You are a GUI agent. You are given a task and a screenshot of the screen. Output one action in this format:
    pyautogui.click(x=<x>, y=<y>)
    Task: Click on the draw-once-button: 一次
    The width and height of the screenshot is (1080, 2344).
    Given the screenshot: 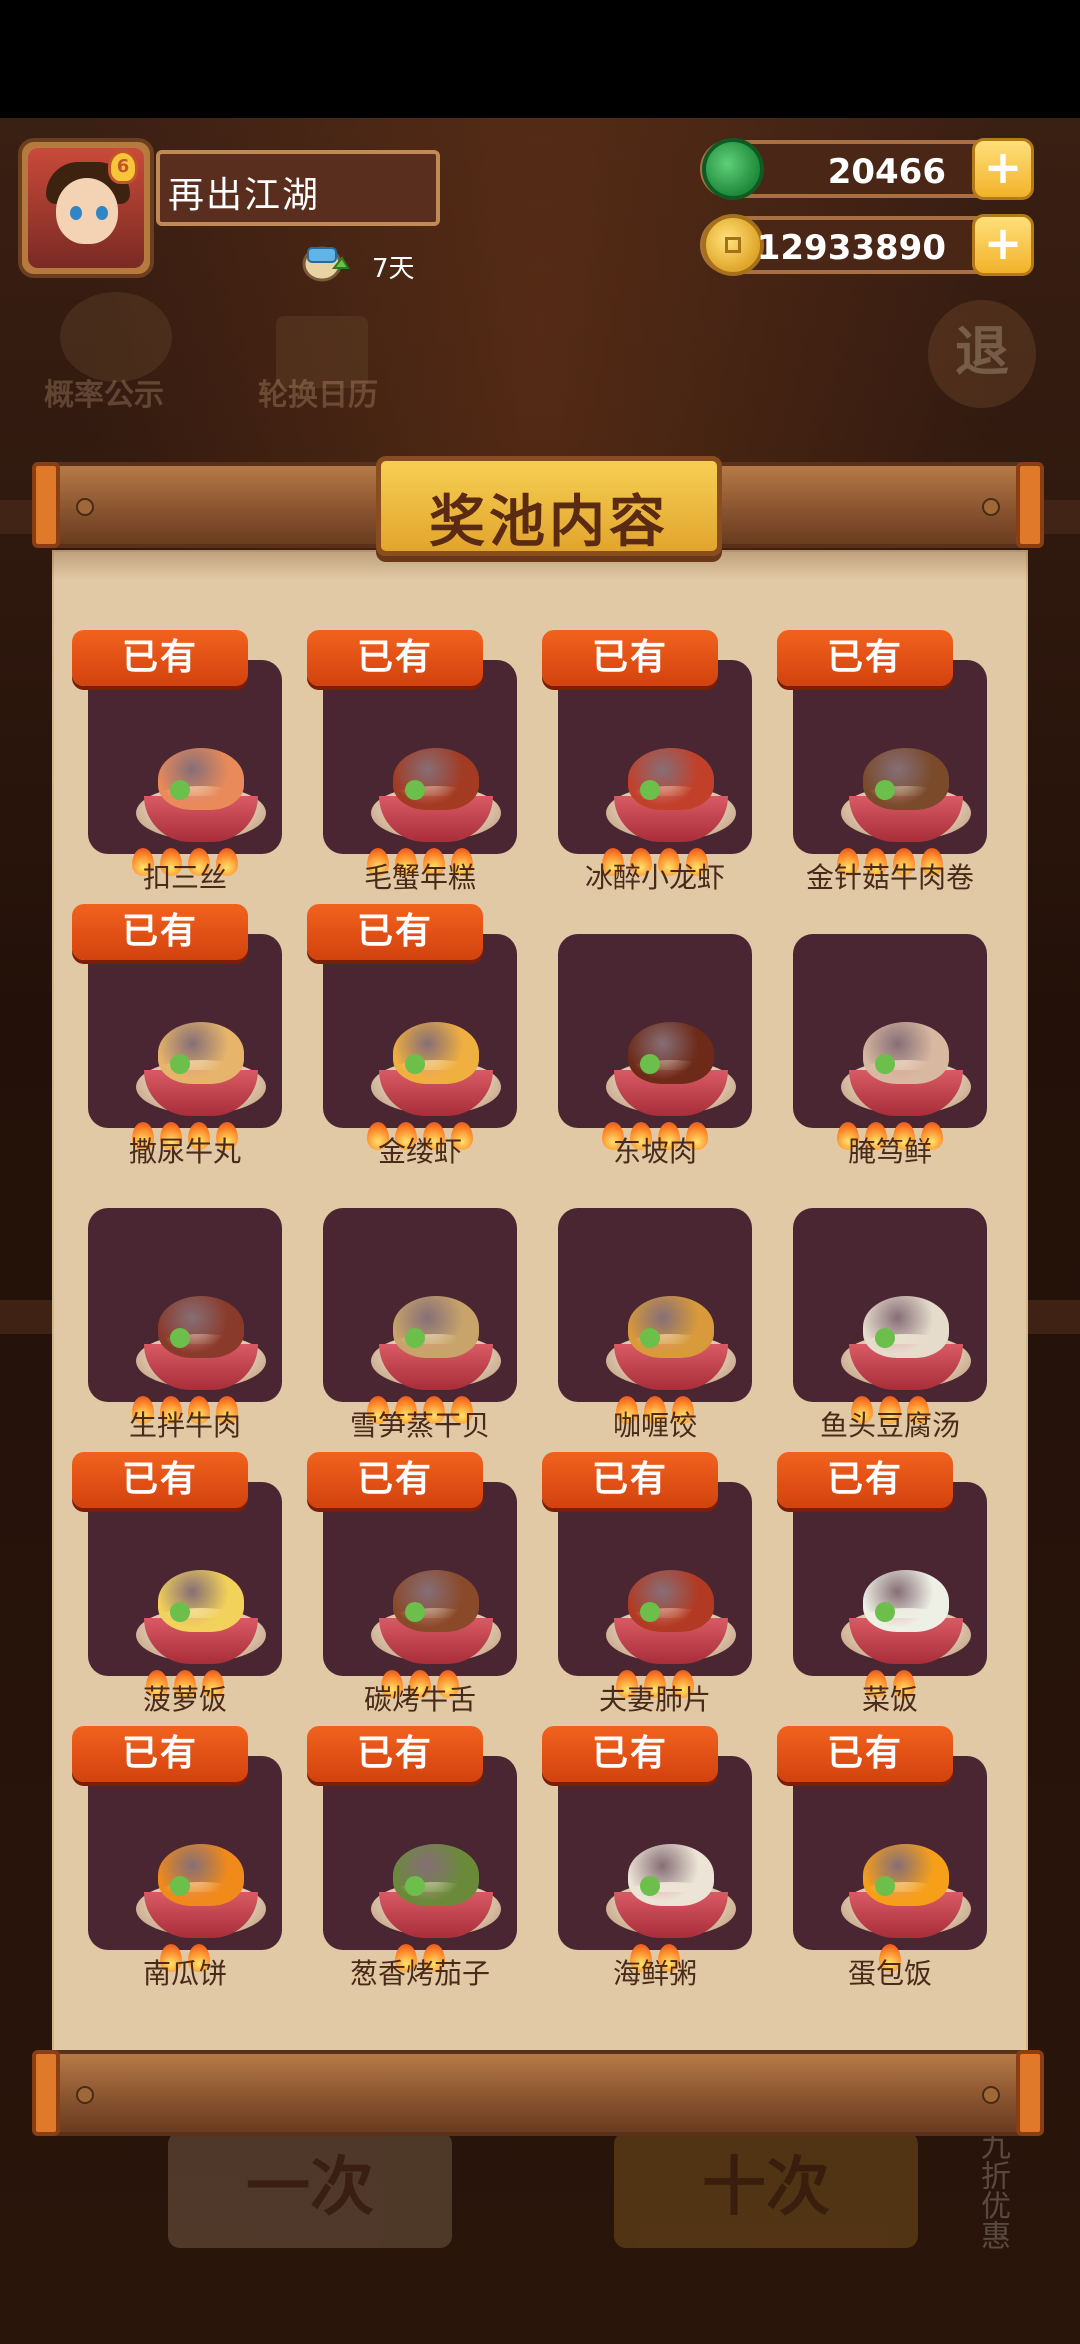 What is the action you would take?
    pyautogui.click(x=310, y=2190)
    